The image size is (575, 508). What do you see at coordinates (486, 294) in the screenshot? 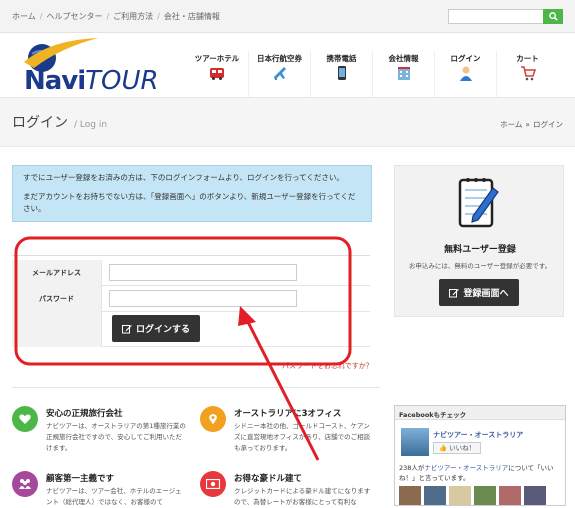
I see `register-button-label: 登録画面へ` at bounding box center [486, 294].